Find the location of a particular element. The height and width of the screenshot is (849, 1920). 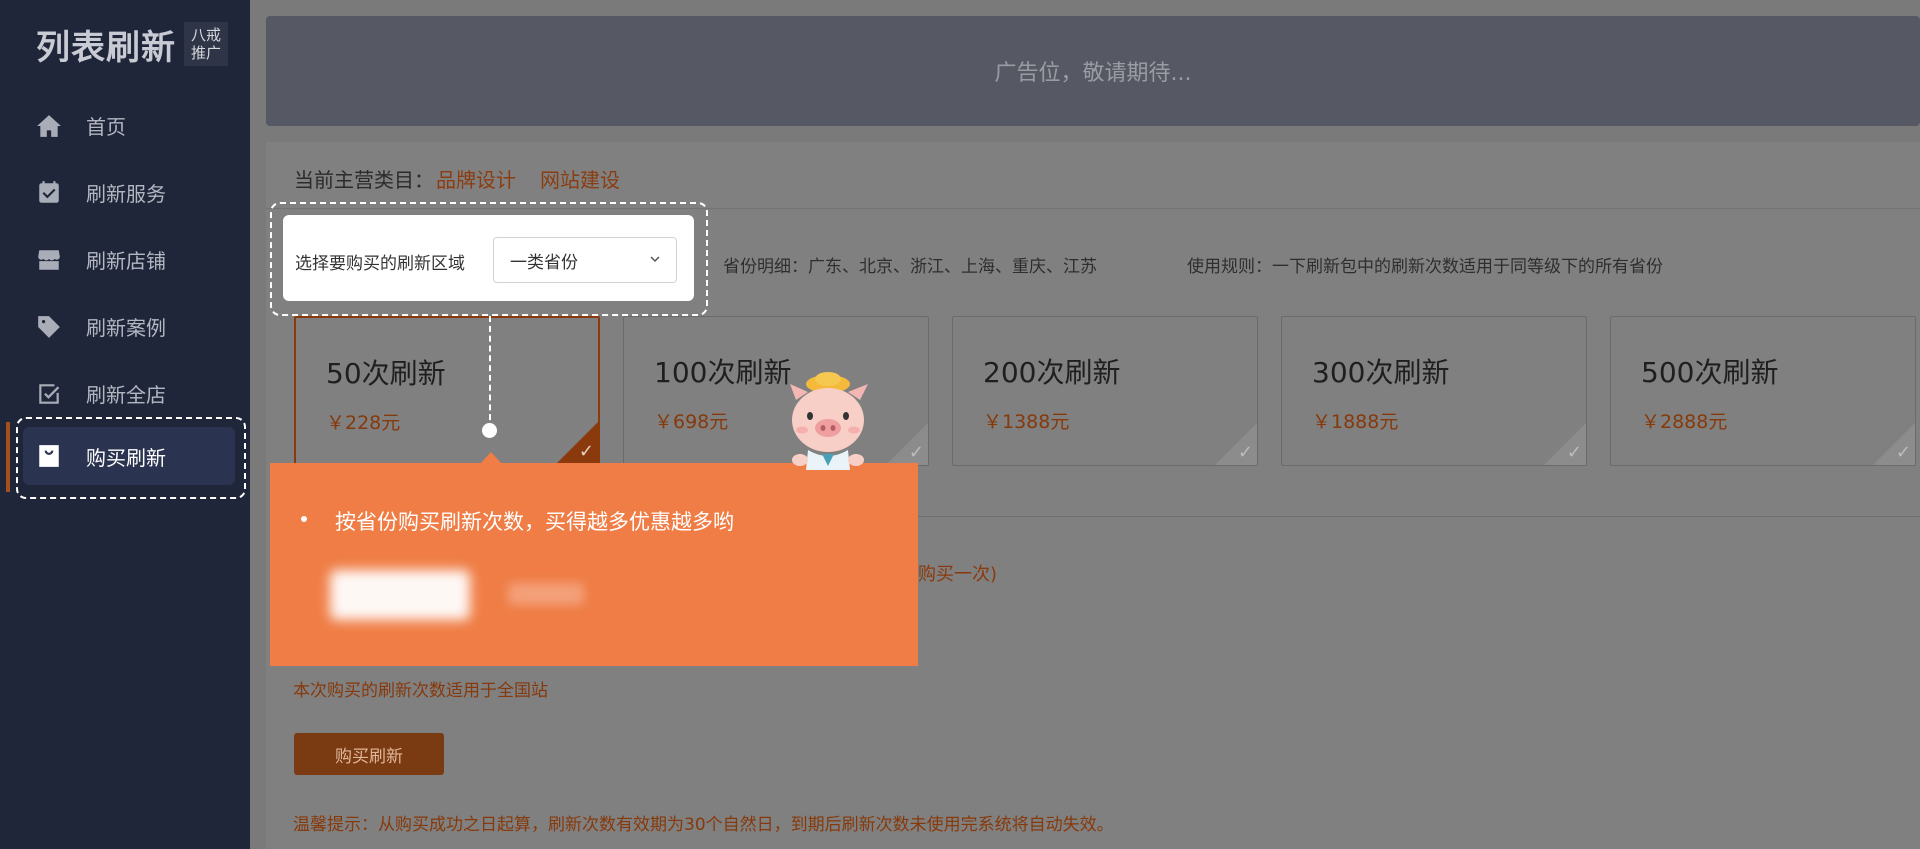

province-detail: 省份明细：广东、北京、浙江、上海、重庆、江苏 is located at coordinates (910, 267).